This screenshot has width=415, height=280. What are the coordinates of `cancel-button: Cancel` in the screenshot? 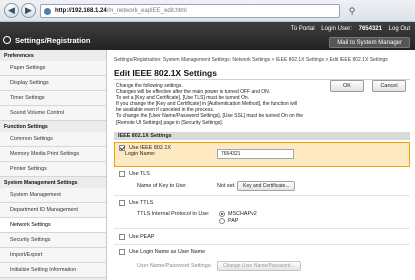 It's located at (389, 86).